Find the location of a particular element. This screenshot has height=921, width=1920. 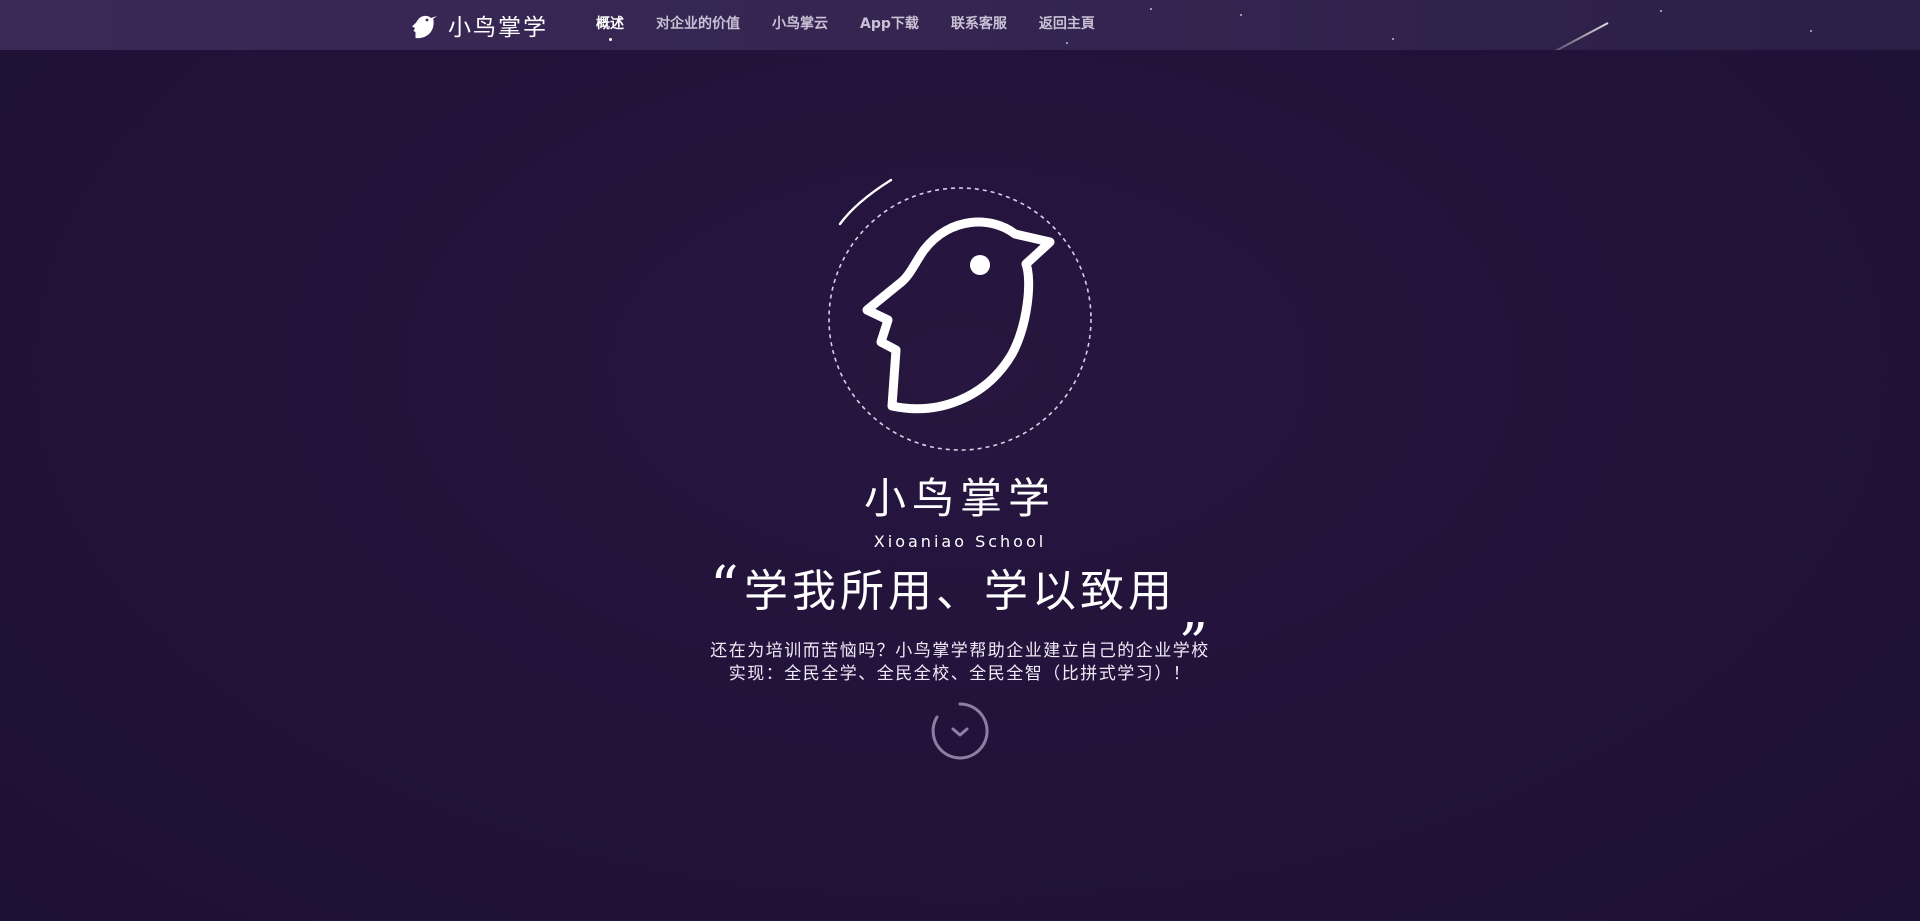

description-line-2: 实现：全民全学、全民全校、全民全智（比拼式学习）！ is located at coordinates (960, 674).